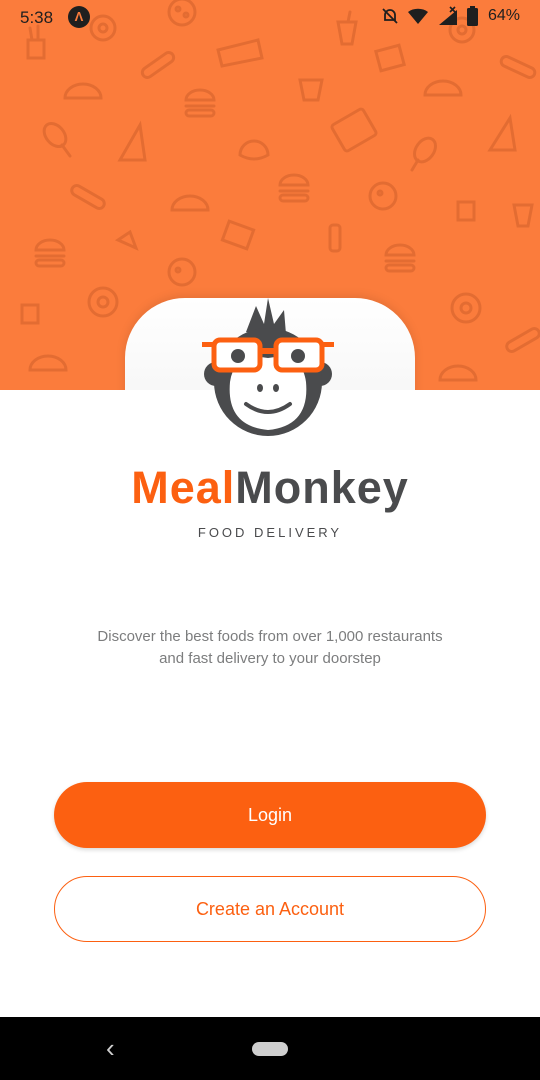  Describe the element at coordinates (254, 150) in the screenshot. I see `croissant-icon` at that location.